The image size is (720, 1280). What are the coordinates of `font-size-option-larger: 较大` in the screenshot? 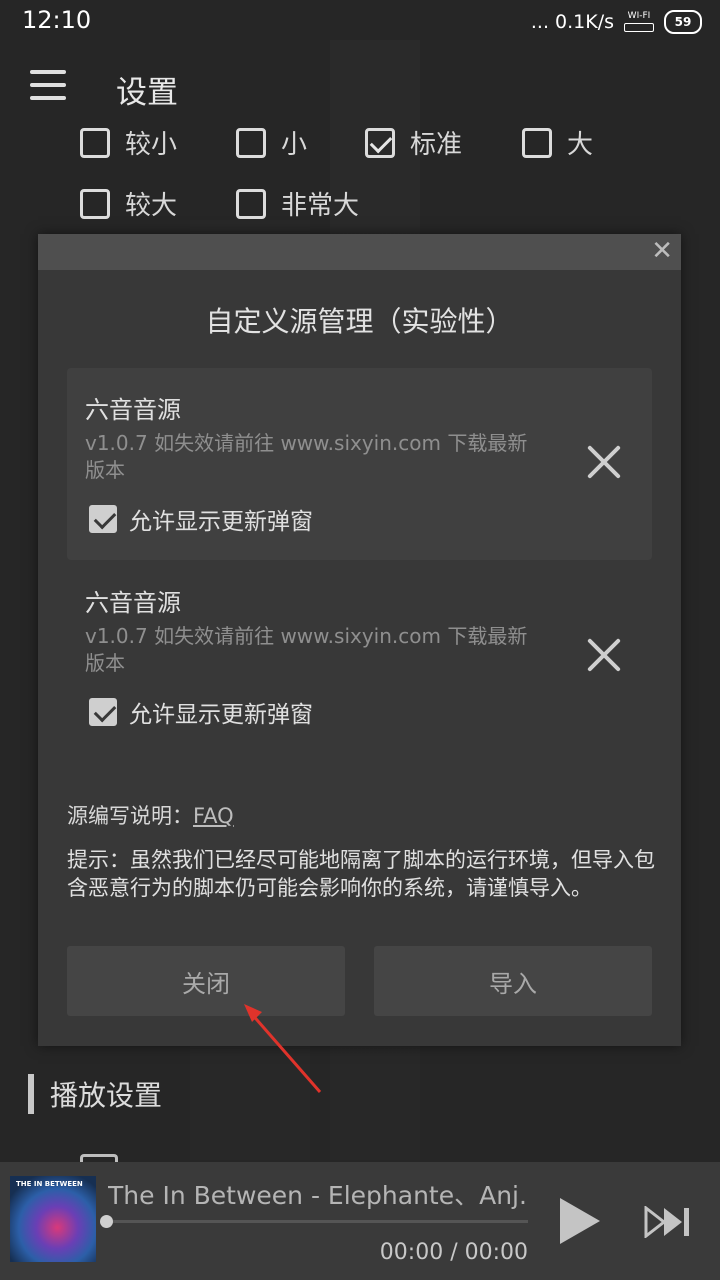 It's located at (158, 203).